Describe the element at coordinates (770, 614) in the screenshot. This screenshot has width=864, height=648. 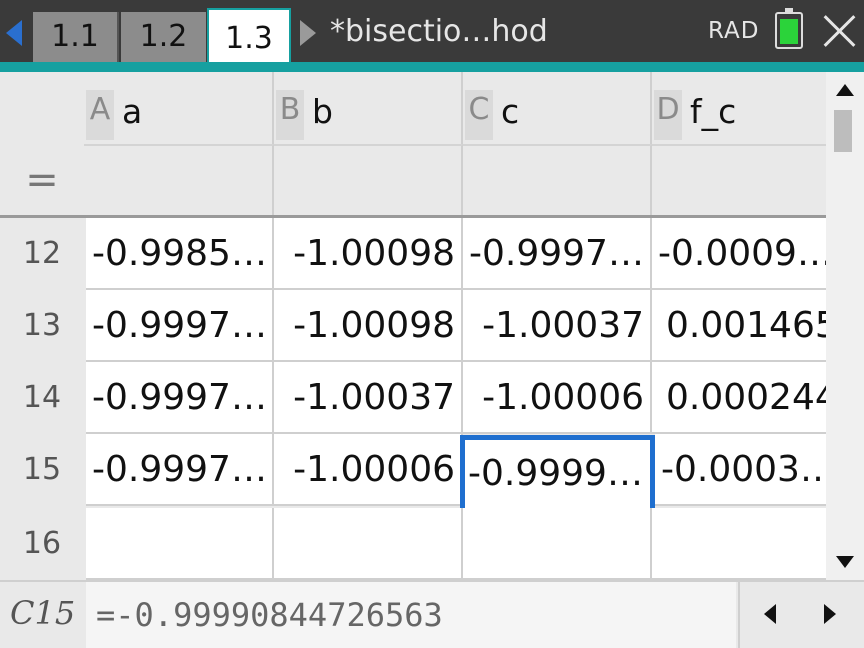
I see `entry-left-arrow-icon` at that location.